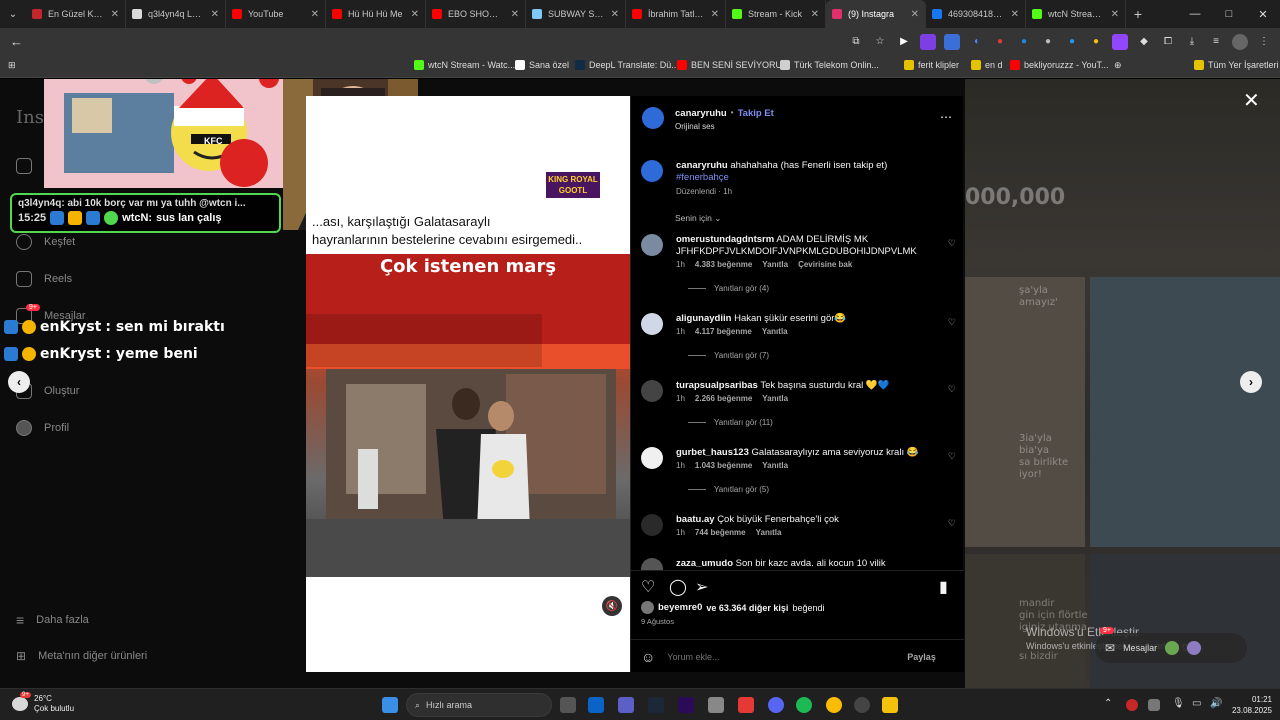 The width and height of the screenshot is (1280, 720). I want to click on cast-icon: ⧉, so click(856, 42).